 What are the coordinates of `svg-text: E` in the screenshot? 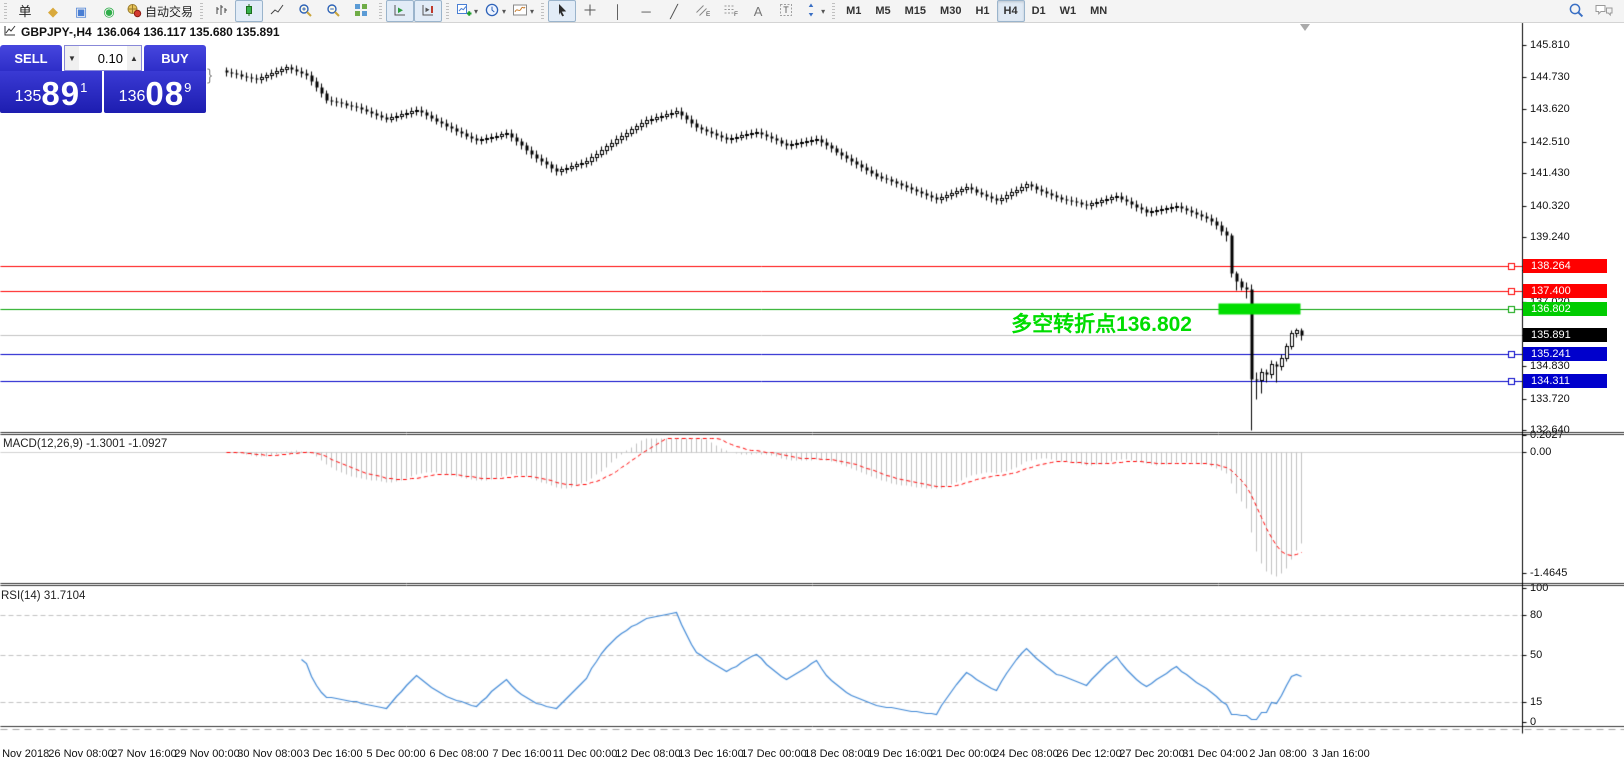 It's located at (708, 14).